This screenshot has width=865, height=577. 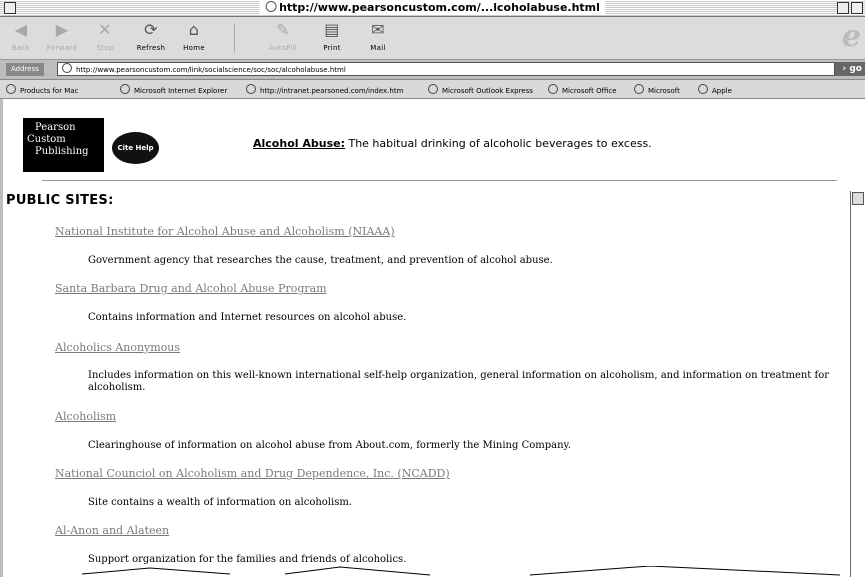 I want to click on favorite-item: Microsoft Internet Explorer, so click(x=173, y=90).